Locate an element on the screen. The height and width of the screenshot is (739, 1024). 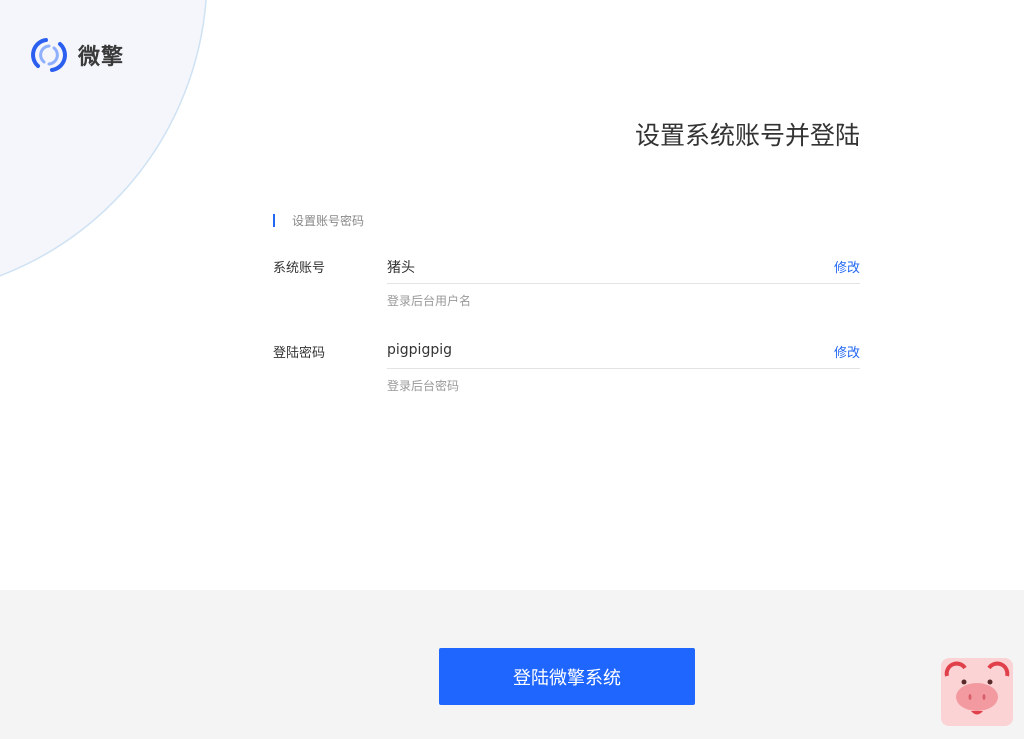
brand-logo: 微擎 is located at coordinates (77, 55).